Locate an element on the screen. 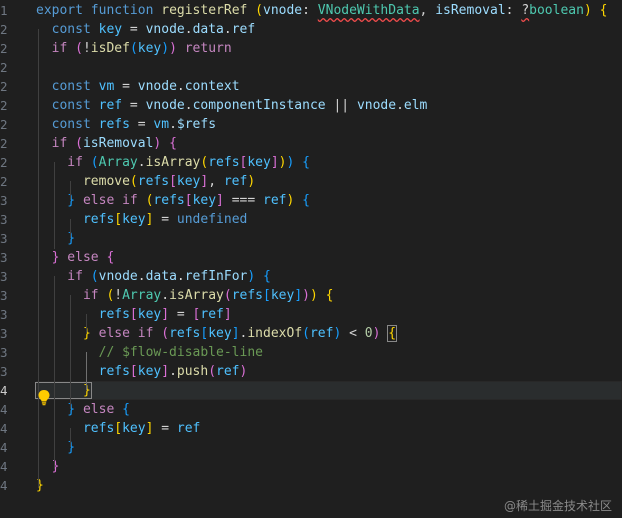 The height and width of the screenshot is (518, 622). code-token: indexOf is located at coordinates (275, 333).